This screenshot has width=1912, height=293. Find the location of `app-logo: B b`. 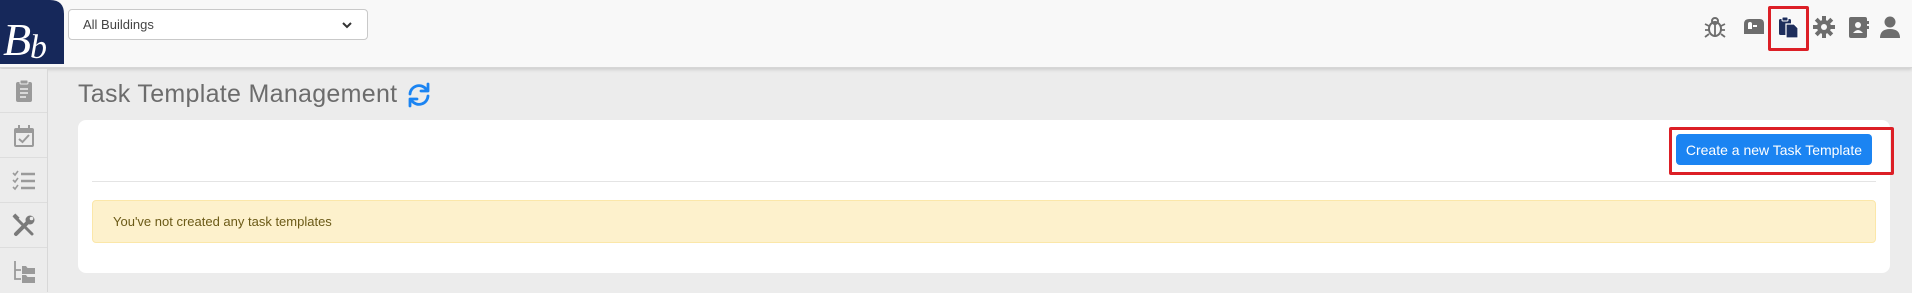

app-logo: B b is located at coordinates (32, 33).